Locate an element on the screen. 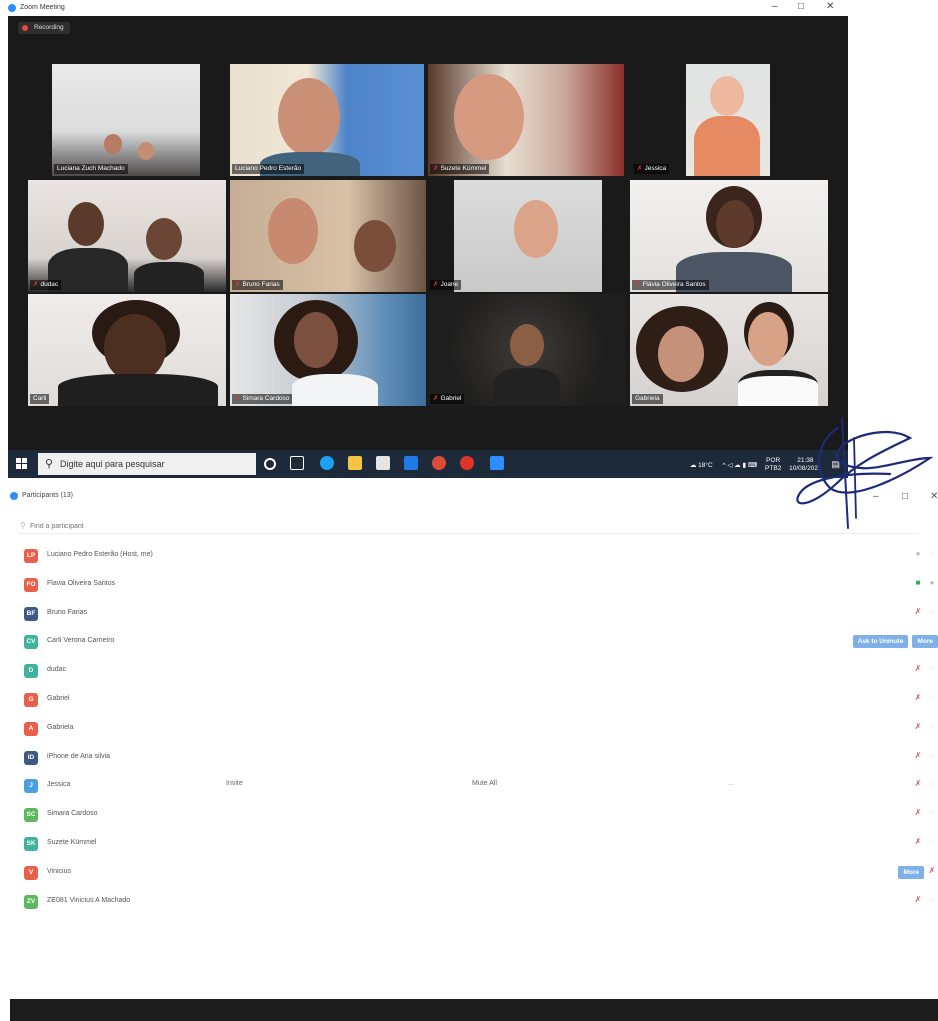 This screenshot has width=938, height=1021. participant-name: Simara Cardoso is located at coordinates (72, 814).